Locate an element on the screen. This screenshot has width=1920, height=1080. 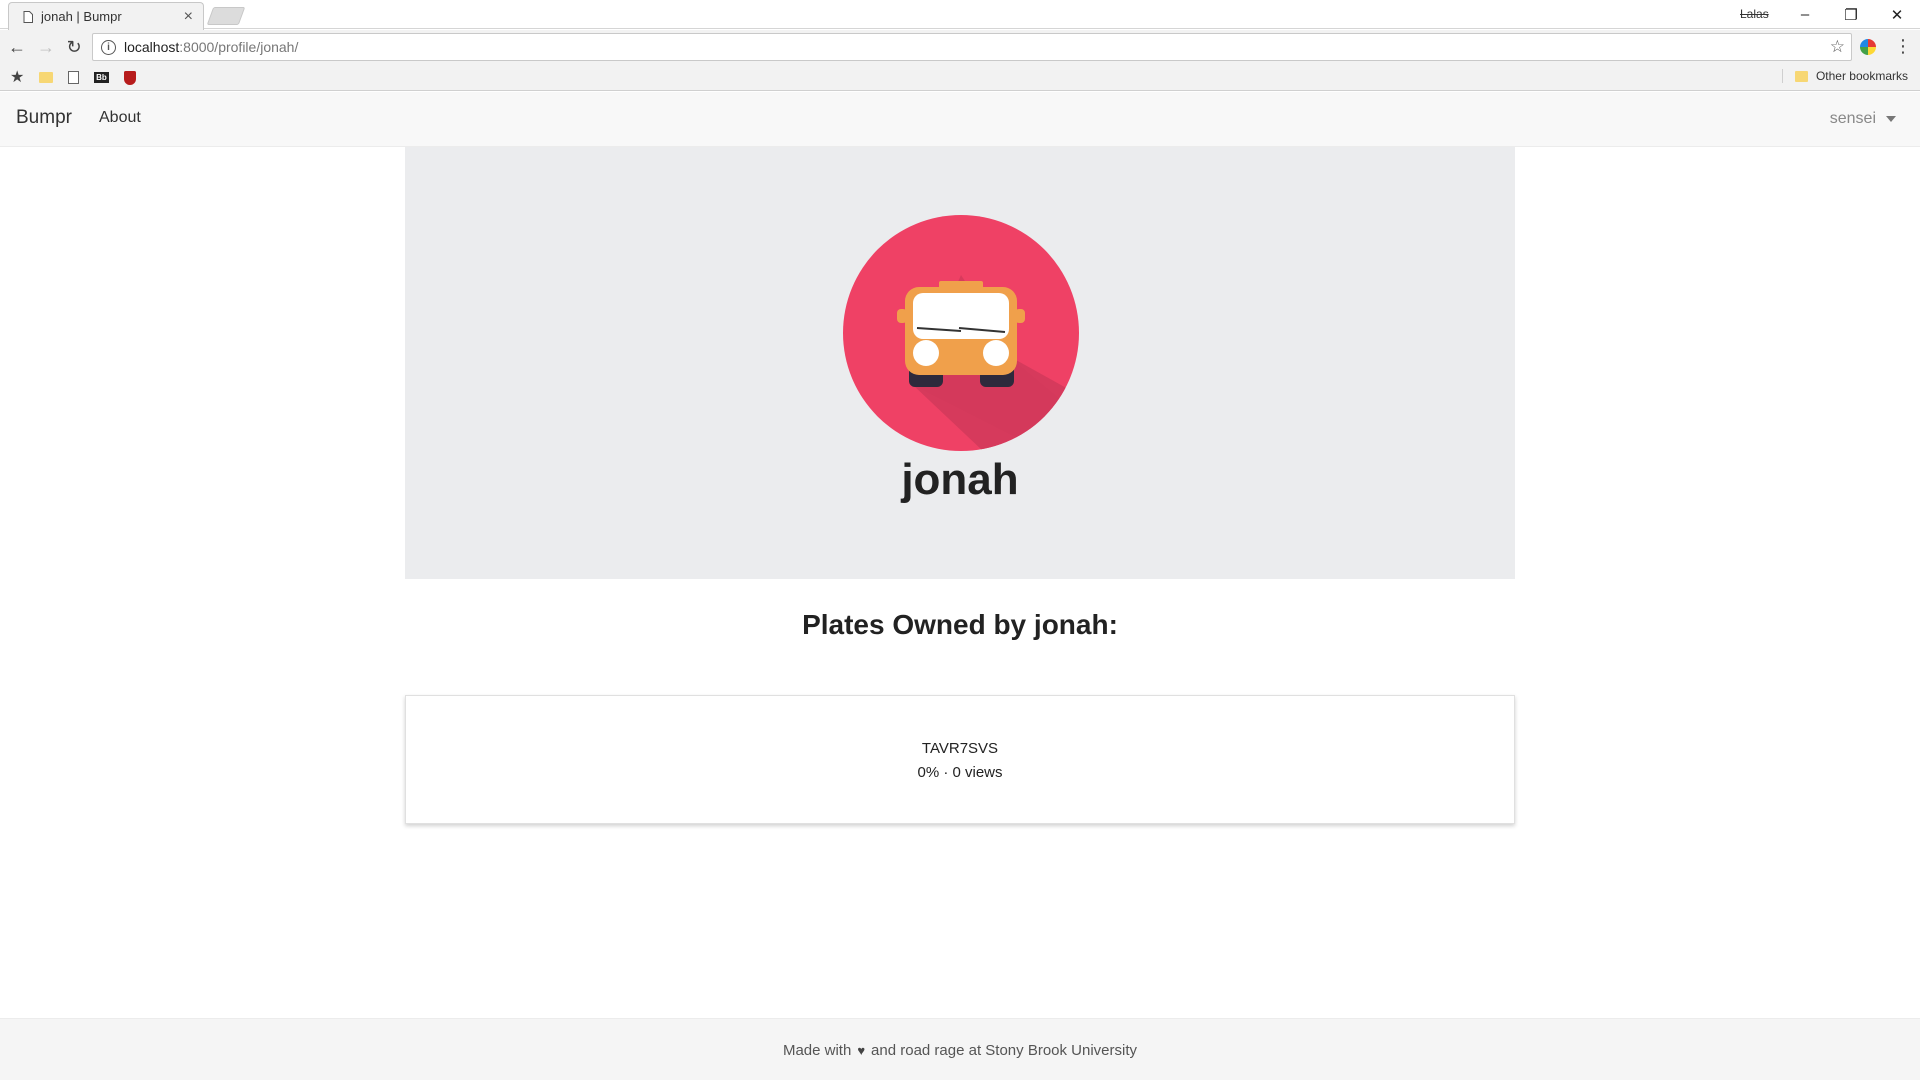
user-dropdown: sensei is located at coordinates (1863, 119).